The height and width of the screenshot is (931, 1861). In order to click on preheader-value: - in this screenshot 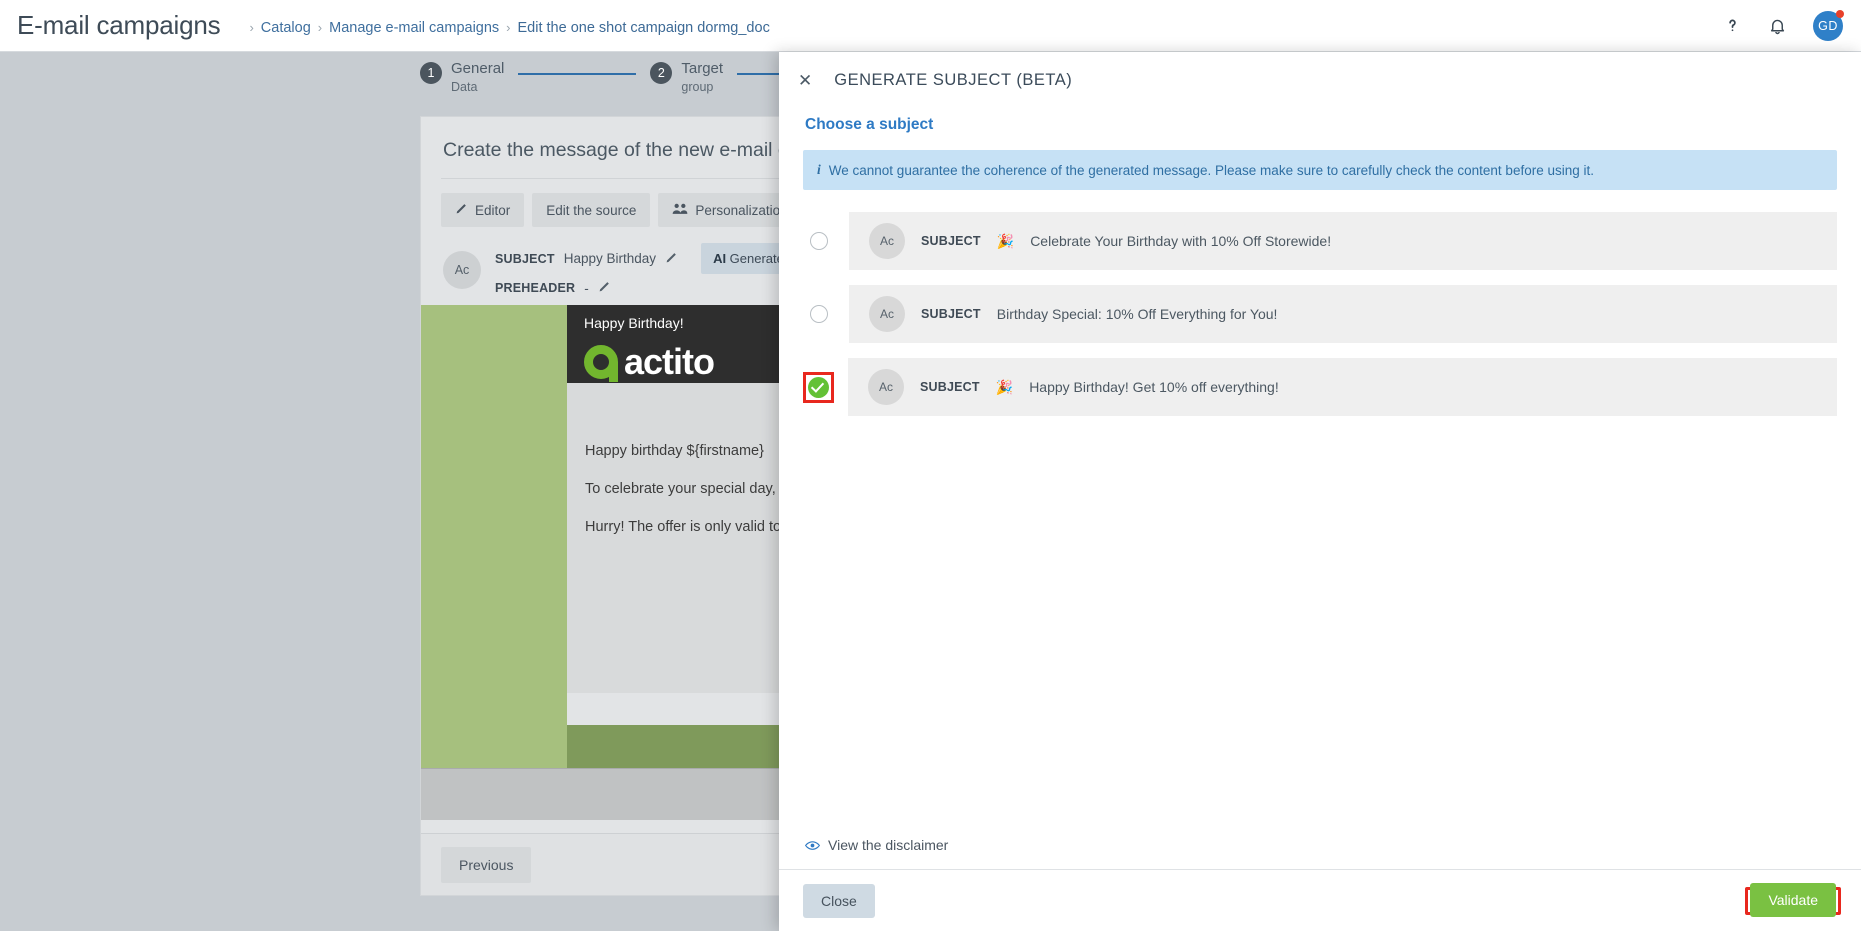, I will do `click(586, 288)`.